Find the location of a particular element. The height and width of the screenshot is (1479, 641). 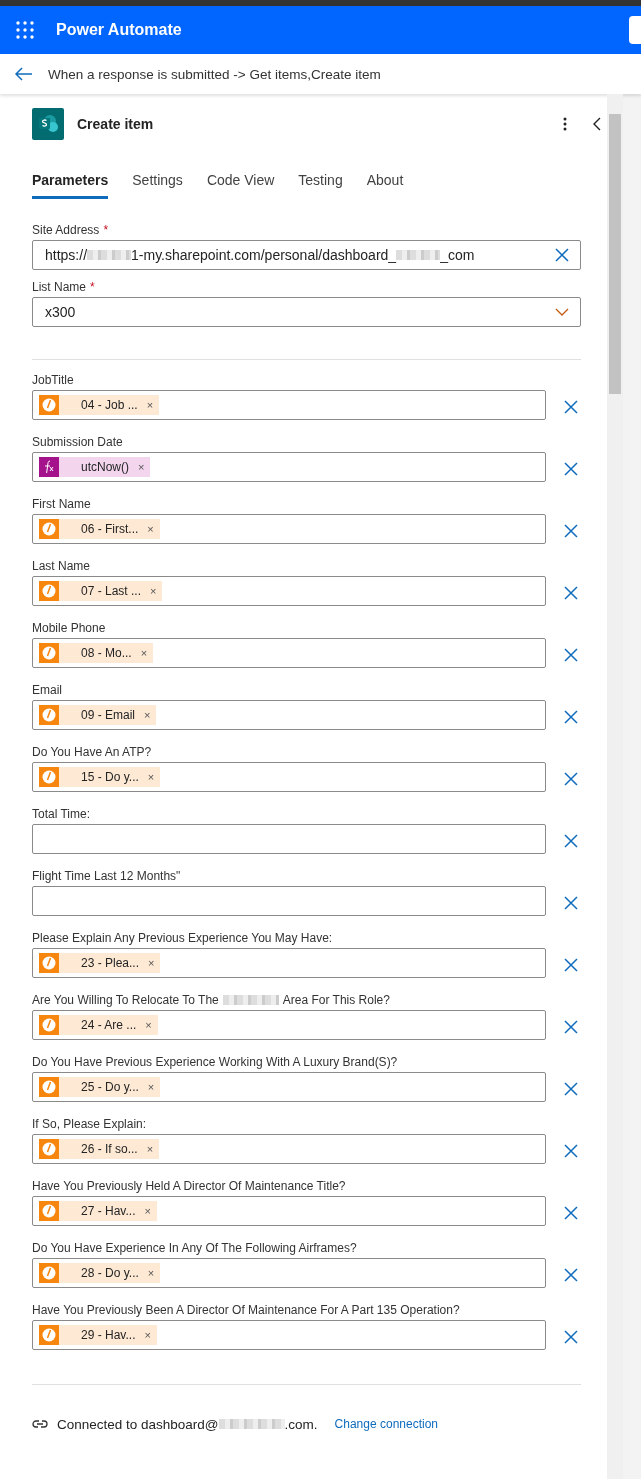

connection-status: .com. is located at coordinates (301, 1424).